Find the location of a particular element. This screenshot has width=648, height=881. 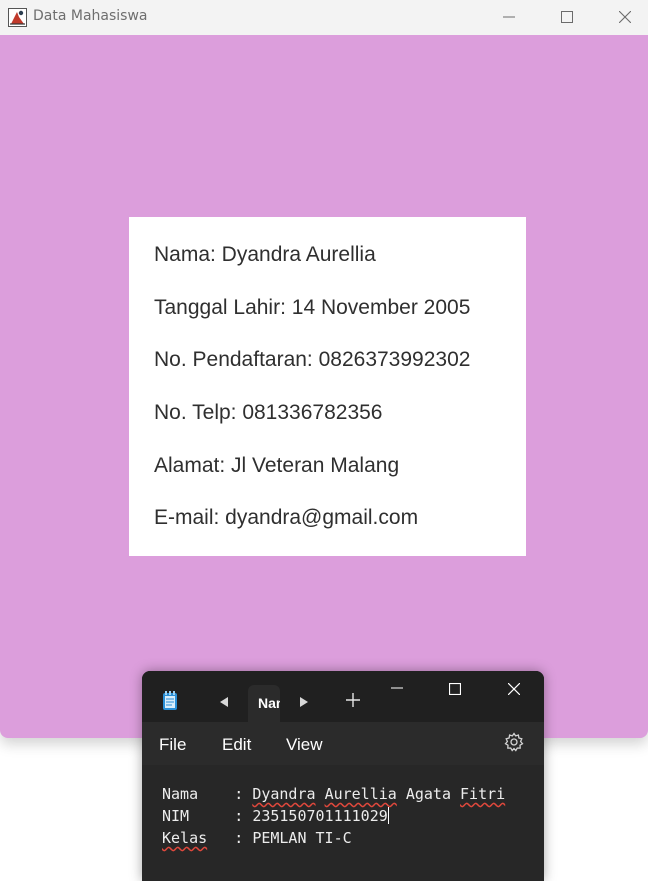

text-line-kelas: Kelas : PEMLAN TI-C is located at coordinates (257, 838).